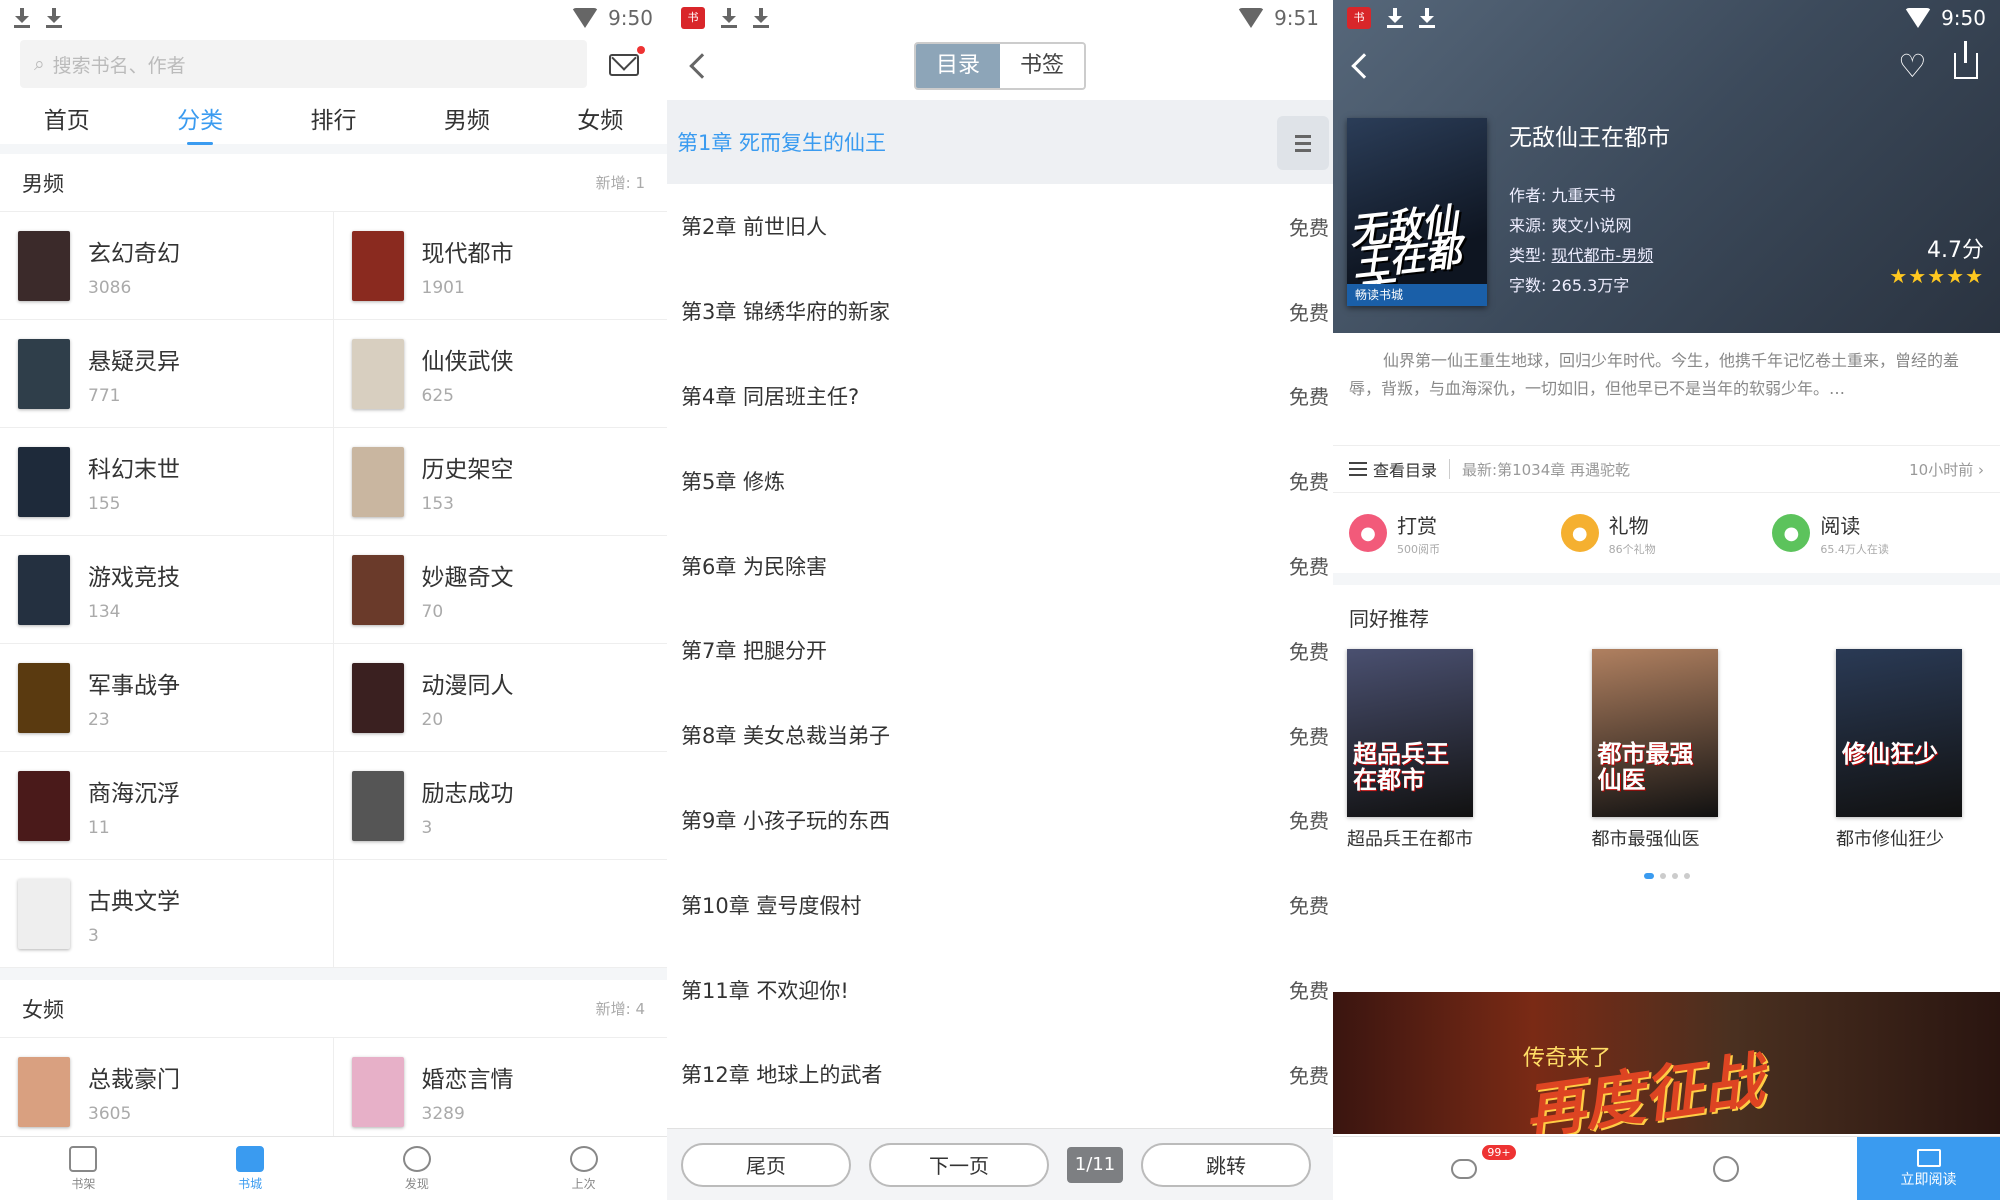 The height and width of the screenshot is (1200, 2000). Describe the element at coordinates (167, 1092) in the screenshot. I see `category-item: 总裁豪门 3605` at that location.